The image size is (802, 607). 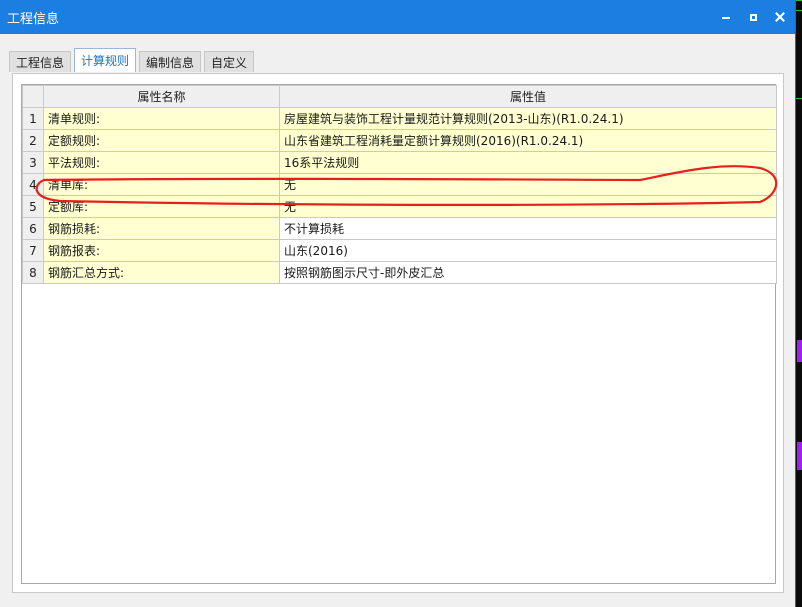 I want to click on table-row: 5 定额库: 无, so click(x=399, y=206).